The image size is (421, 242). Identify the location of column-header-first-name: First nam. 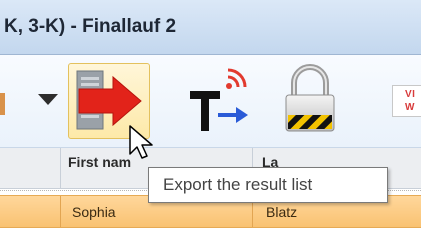
(99, 162).